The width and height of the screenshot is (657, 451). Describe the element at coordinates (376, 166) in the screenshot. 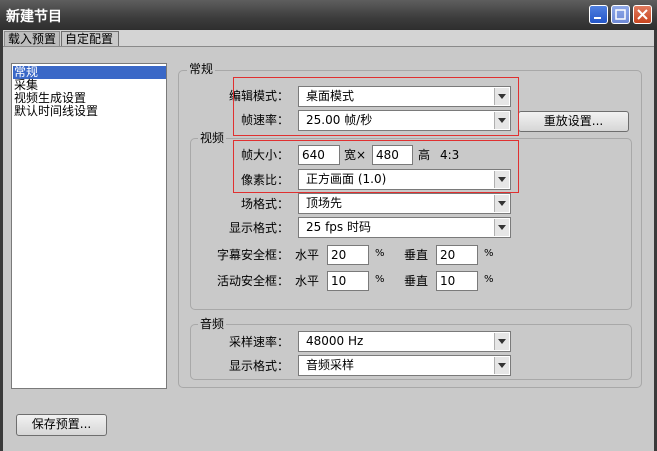

I see `highlight-box-video` at that location.